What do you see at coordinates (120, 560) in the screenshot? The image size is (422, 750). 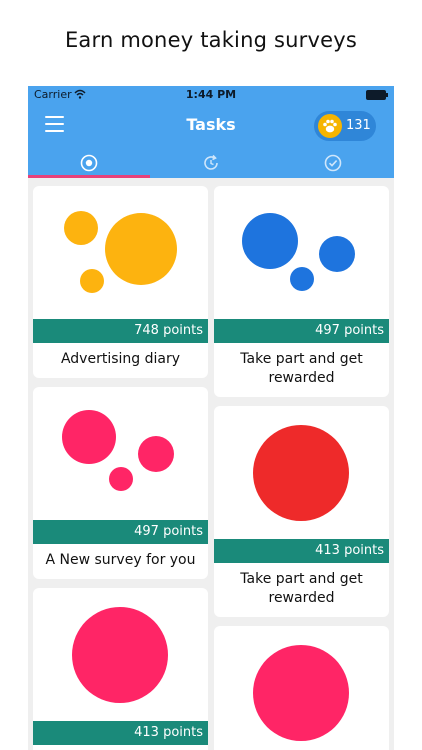 I see `task-title: A New survey for you` at bounding box center [120, 560].